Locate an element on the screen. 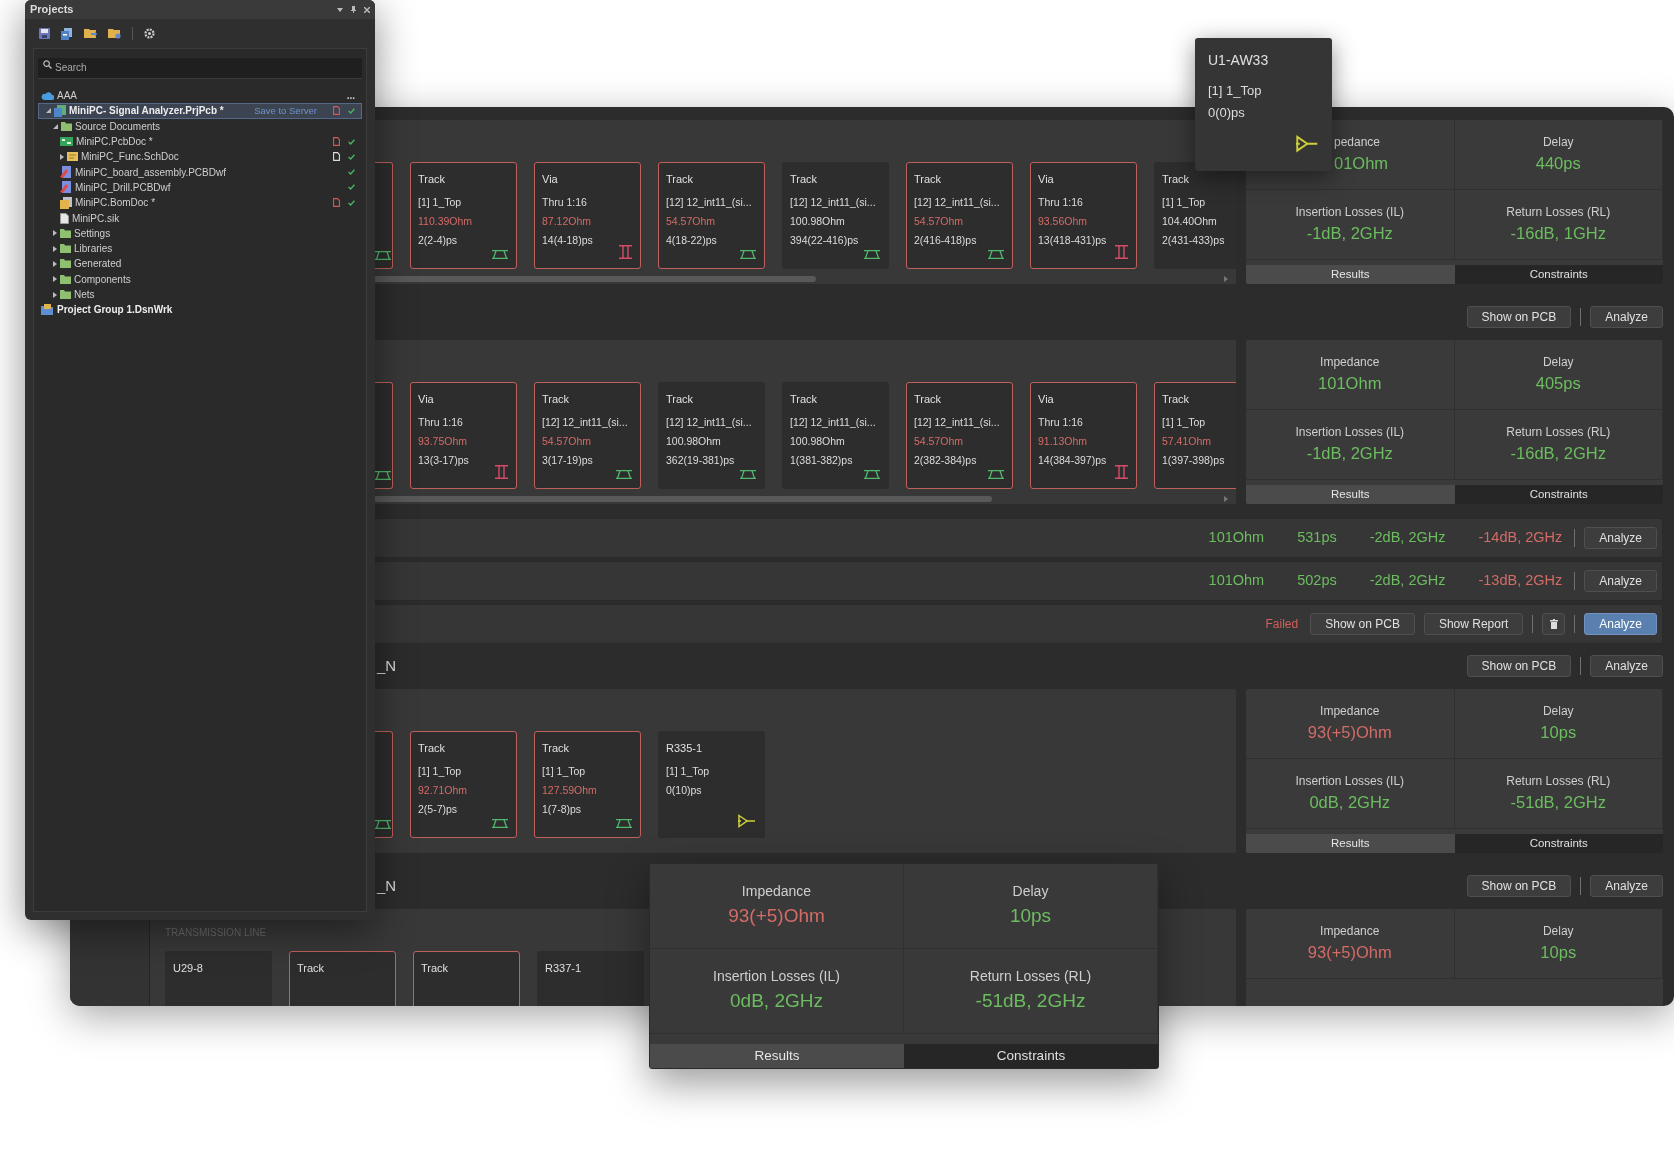 This screenshot has height=1163, width=1674. trapezoid-icon is located at coordinates (383, 255).